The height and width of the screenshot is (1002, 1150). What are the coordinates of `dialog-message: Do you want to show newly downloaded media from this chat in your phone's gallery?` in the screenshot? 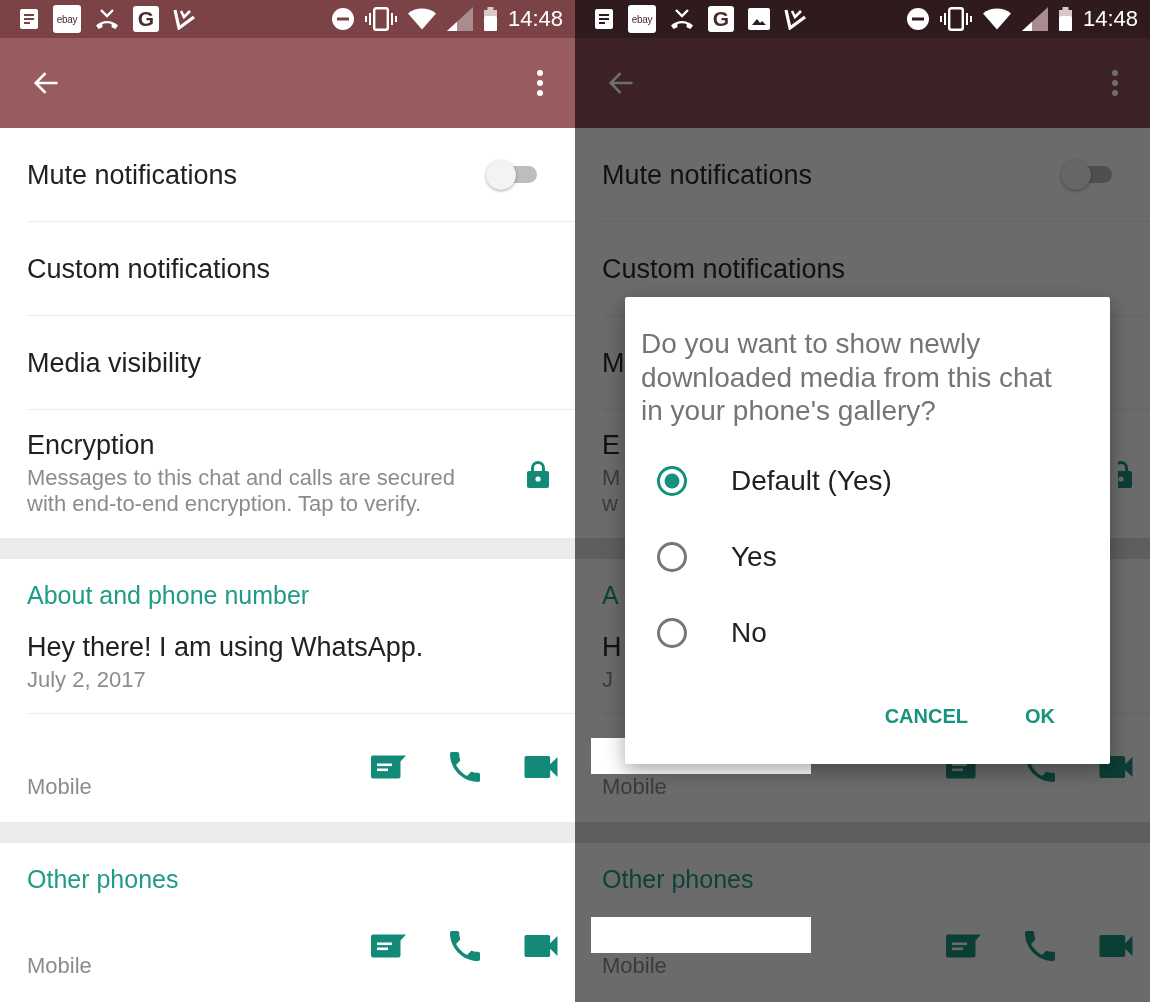 It's located at (847, 377).